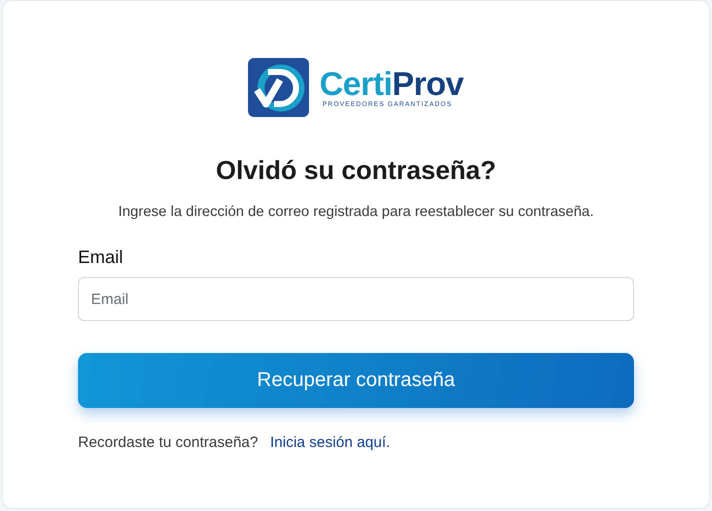 The height and width of the screenshot is (511, 712). I want to click on logo-wordmark: CertiProv, so click(391, 84).